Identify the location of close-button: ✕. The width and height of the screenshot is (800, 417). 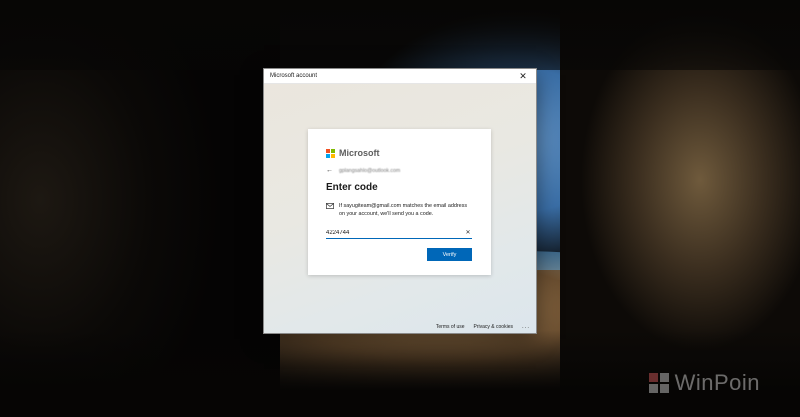
(523, 76).